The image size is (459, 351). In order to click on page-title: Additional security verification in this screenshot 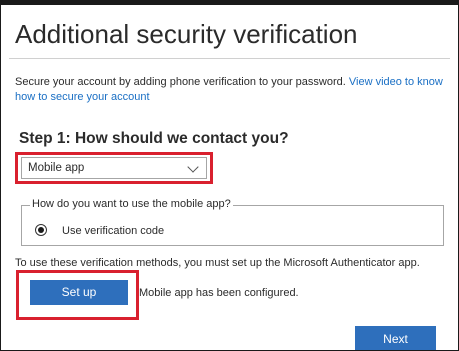, I will do `click(186, 34)`.